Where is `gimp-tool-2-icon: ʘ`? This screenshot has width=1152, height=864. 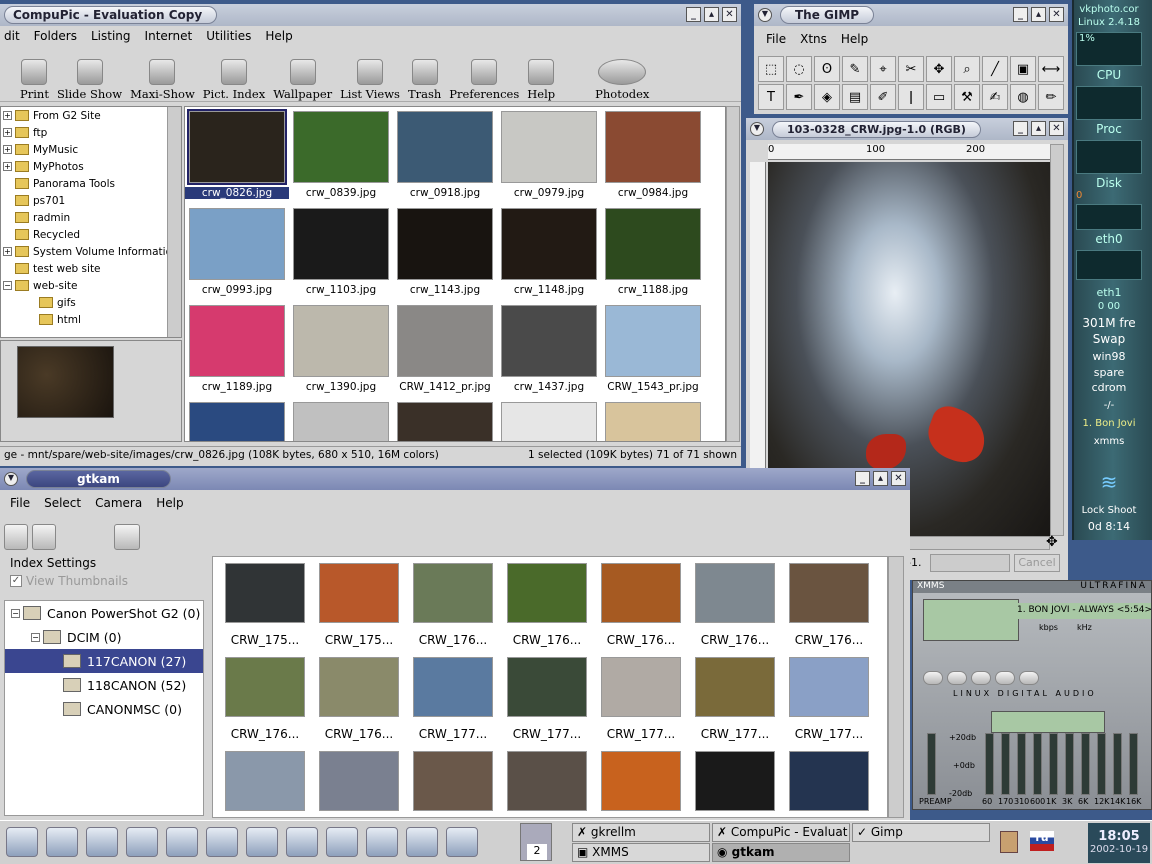
gimp-tool-2-icon: ʘ is located at coordinates (827, 69).